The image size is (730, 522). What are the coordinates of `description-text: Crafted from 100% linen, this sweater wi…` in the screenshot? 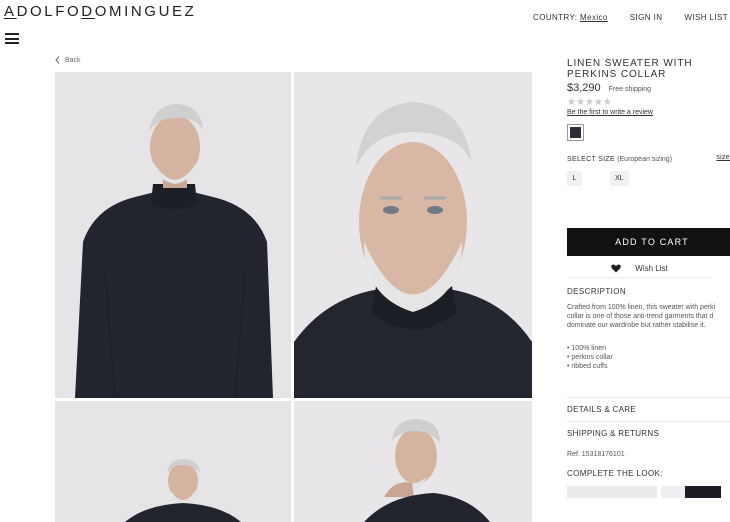 It's located at (648, 316).